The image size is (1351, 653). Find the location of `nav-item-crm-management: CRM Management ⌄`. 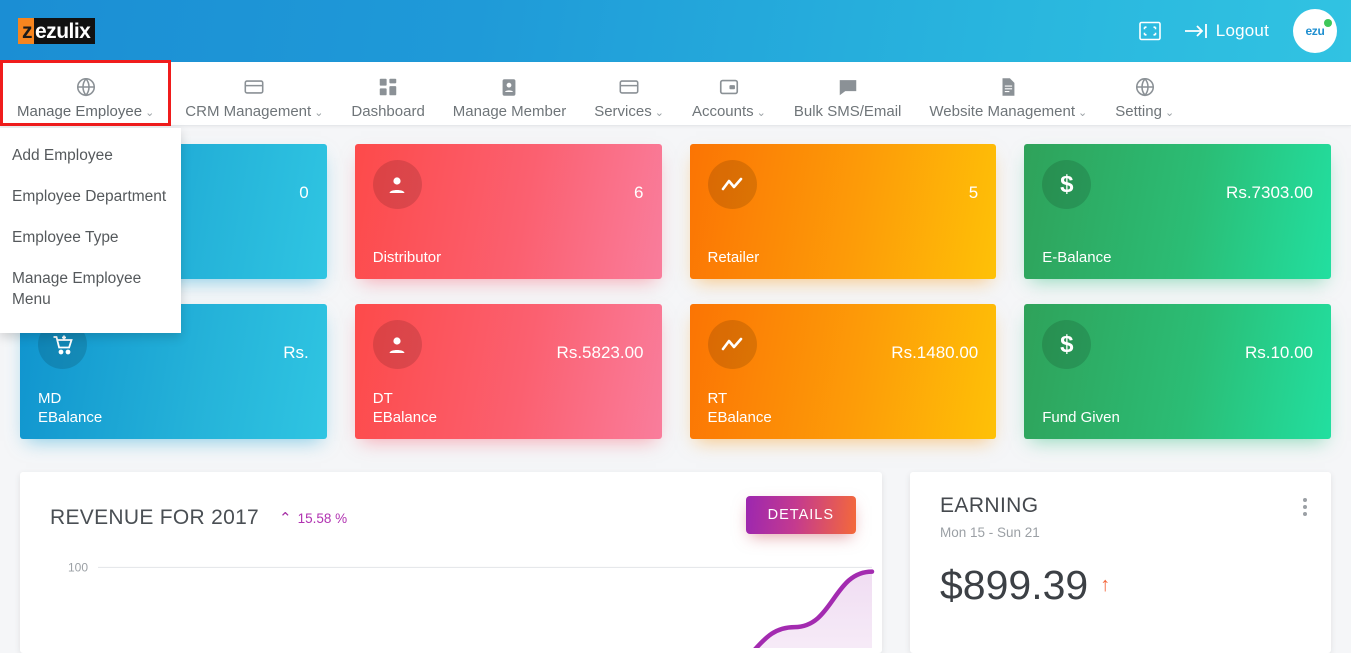

nav-item-crm-management: CRM Management ⌄ is located at coordinates (254, 93).